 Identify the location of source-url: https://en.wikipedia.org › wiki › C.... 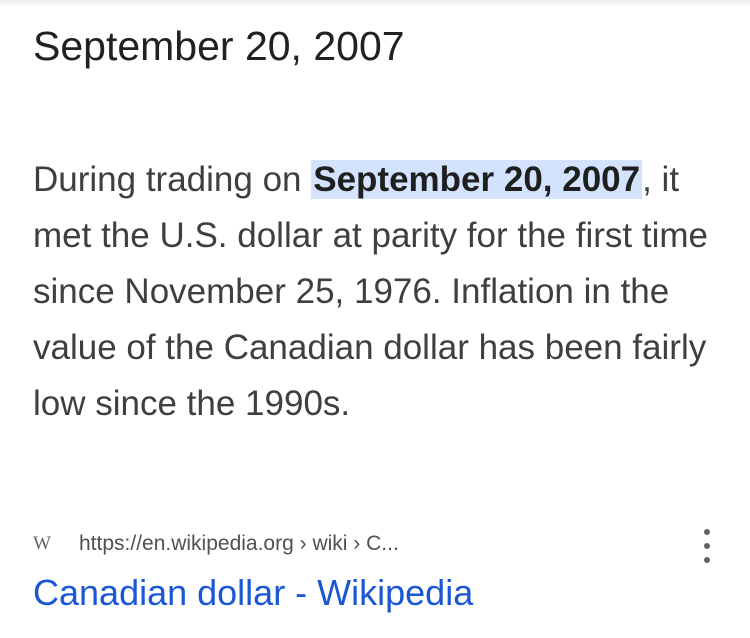
(239, 544).